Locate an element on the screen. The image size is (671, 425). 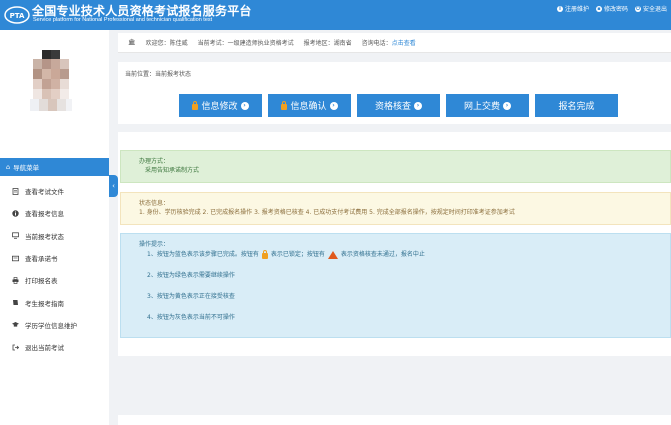
header-links: i 注册维护 ▪ 修改密码 ⏻ 安全退出 is located at coordinates (611, 8).